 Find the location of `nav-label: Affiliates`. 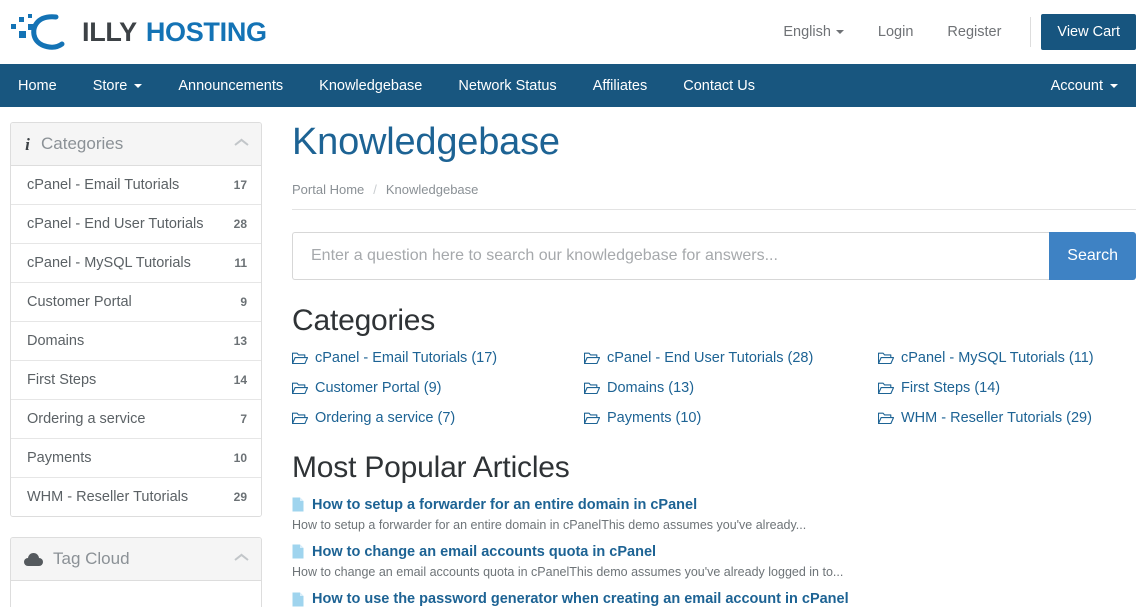

nav-label: Affiliates is located at coordinates (620, 85).